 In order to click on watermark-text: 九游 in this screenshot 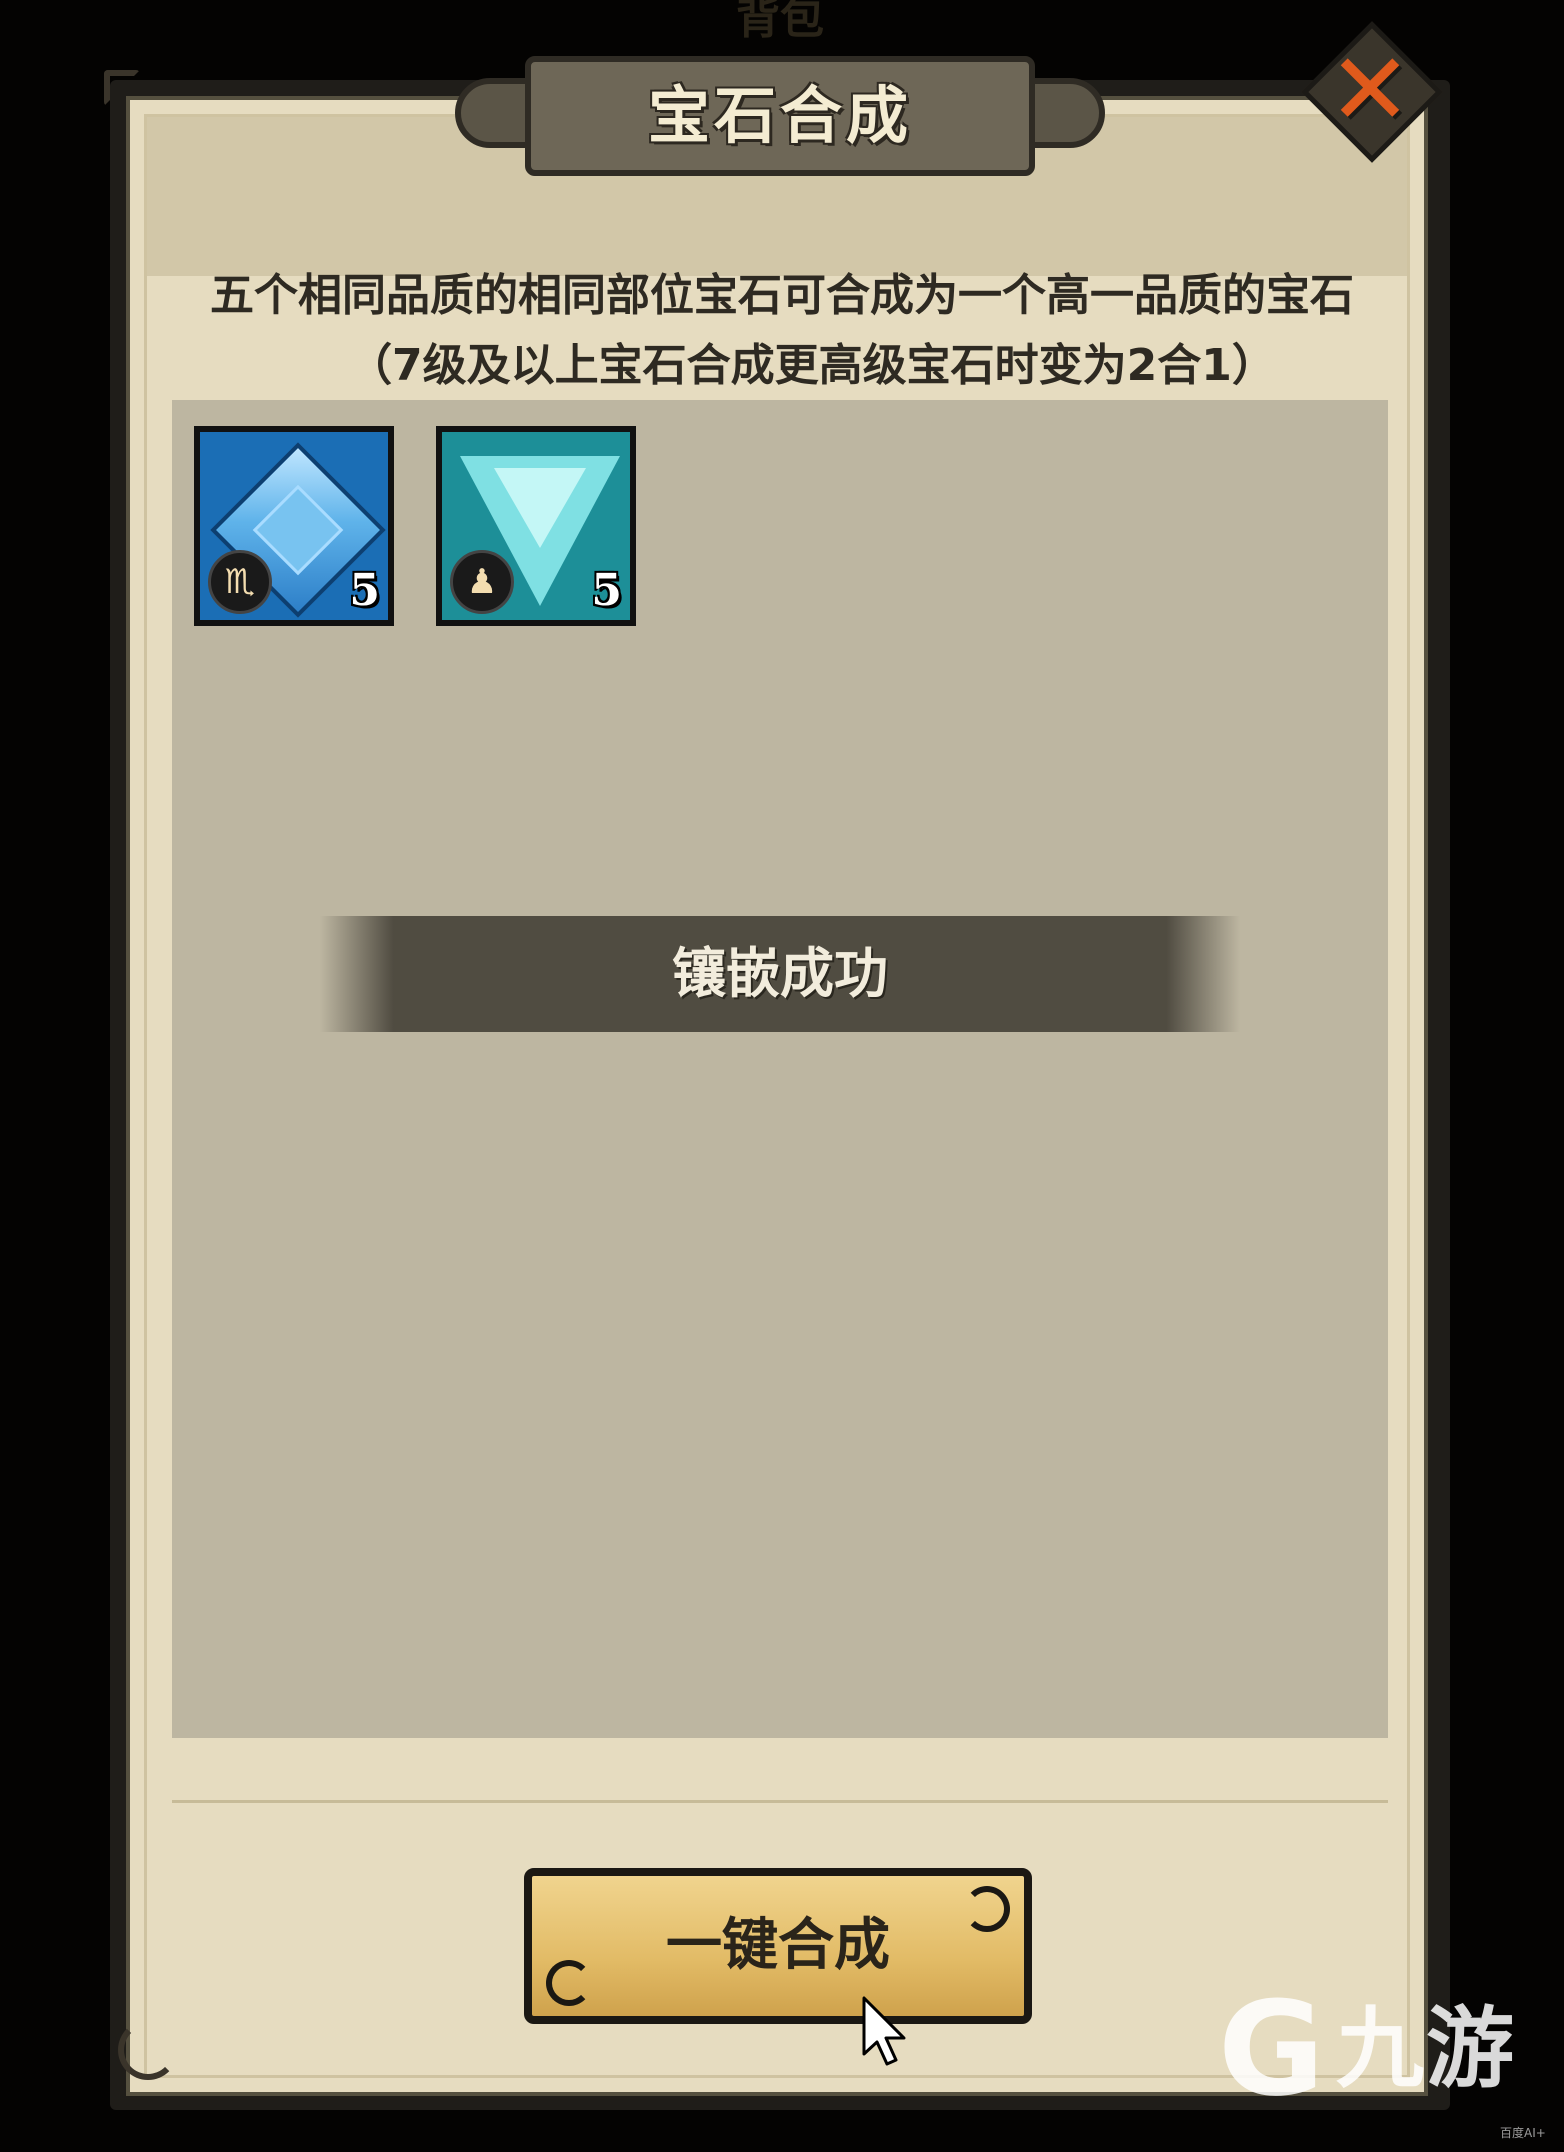, I will do `click(1426, 2048)`.